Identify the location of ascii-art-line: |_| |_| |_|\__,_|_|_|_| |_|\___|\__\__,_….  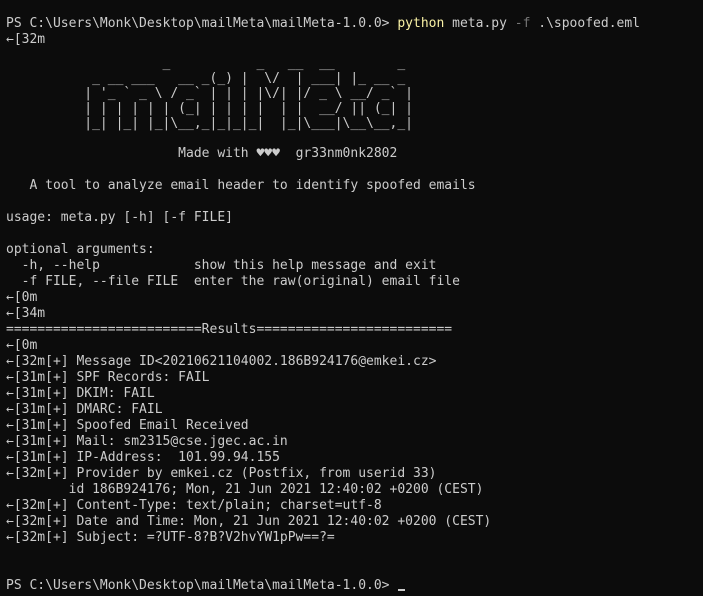
(209, 123).